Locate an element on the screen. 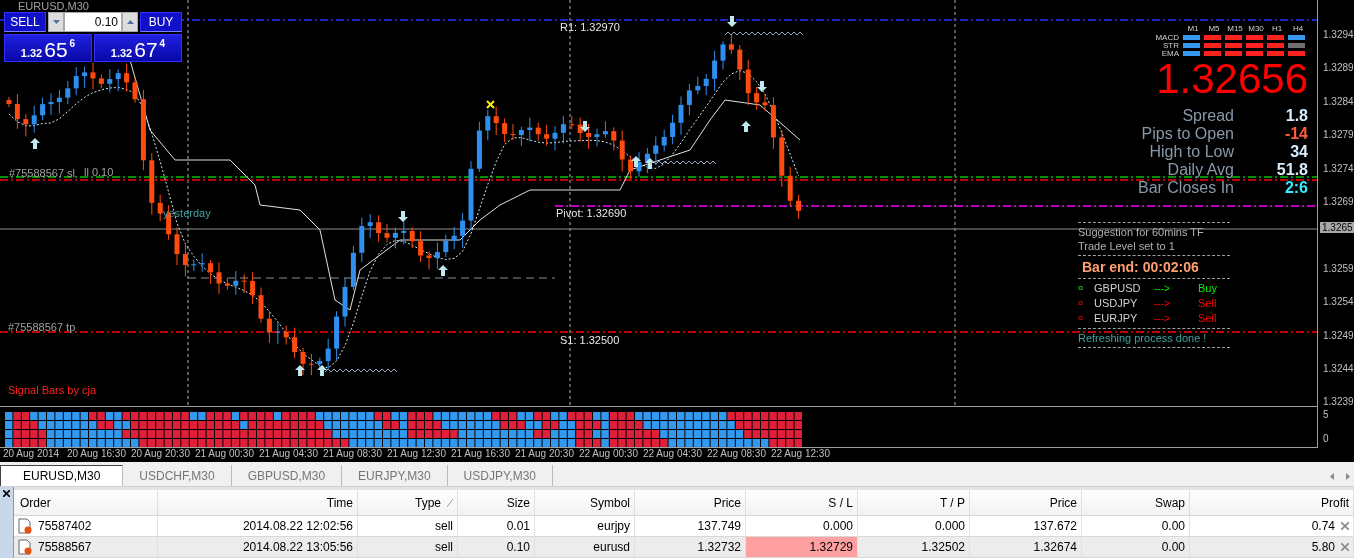  decrease-button is located at coordinates (56, 22).